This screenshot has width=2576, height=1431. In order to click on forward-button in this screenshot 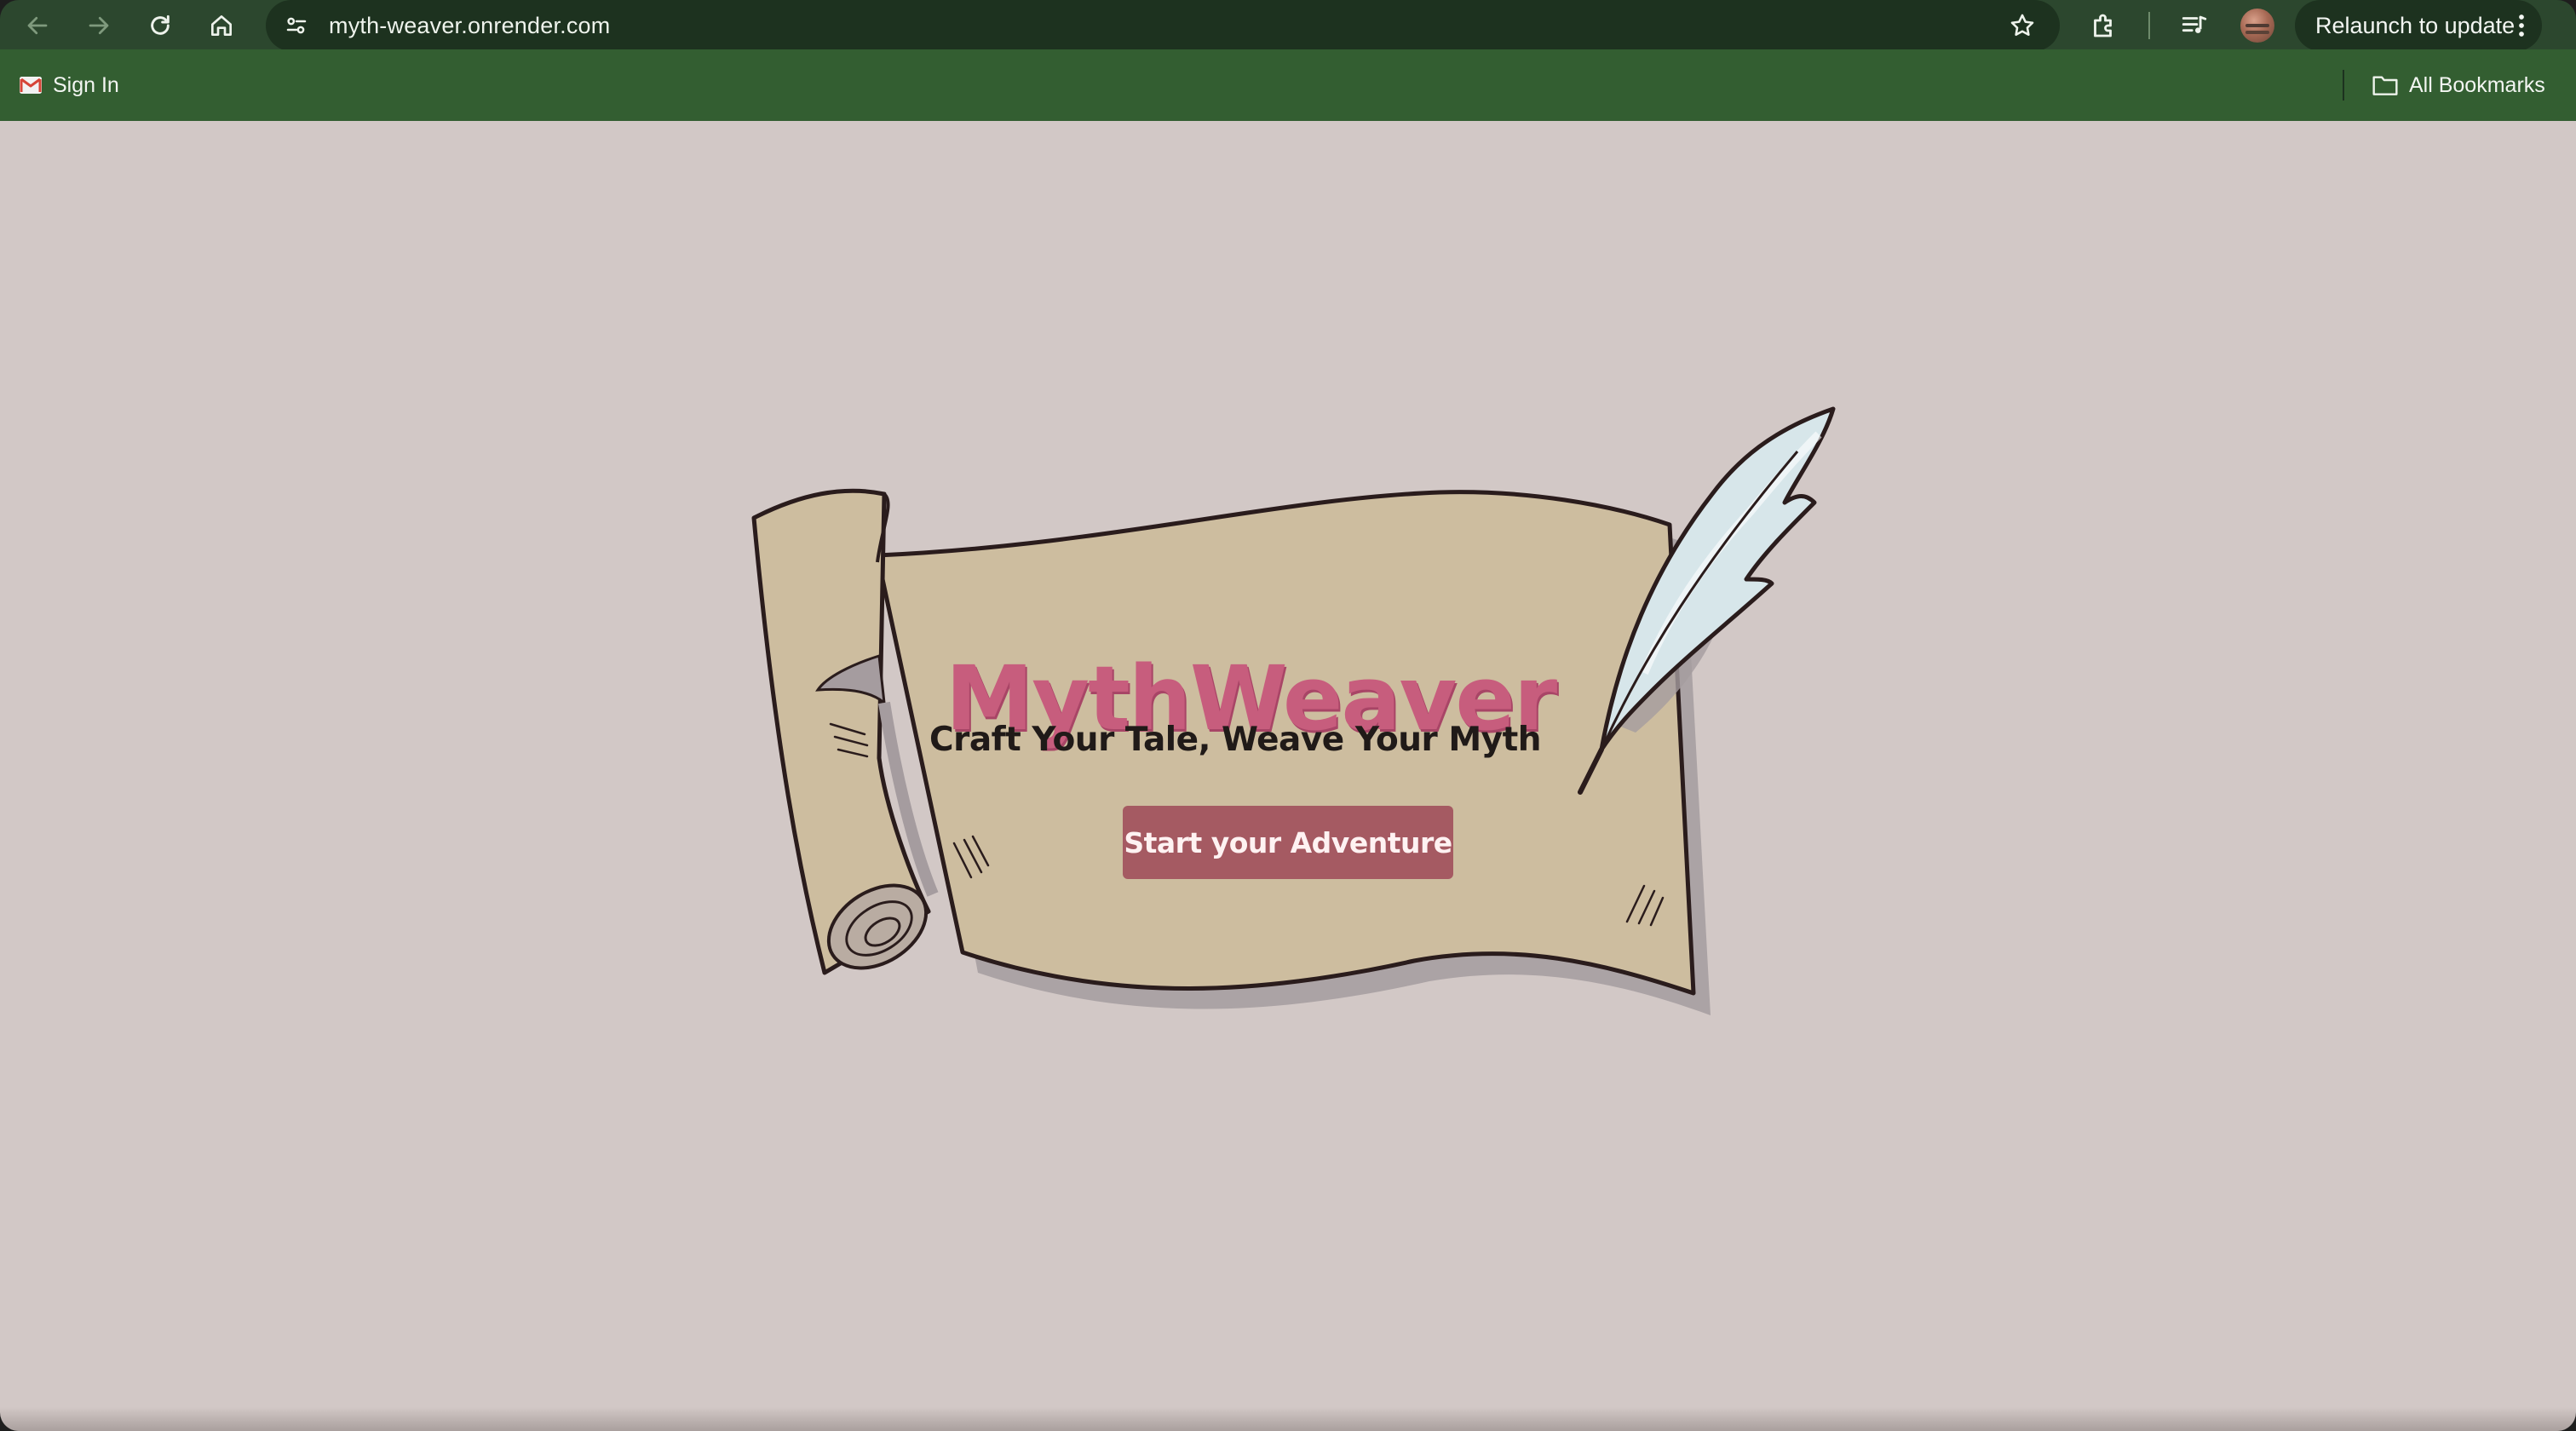, I will do `click(99, 25)`.